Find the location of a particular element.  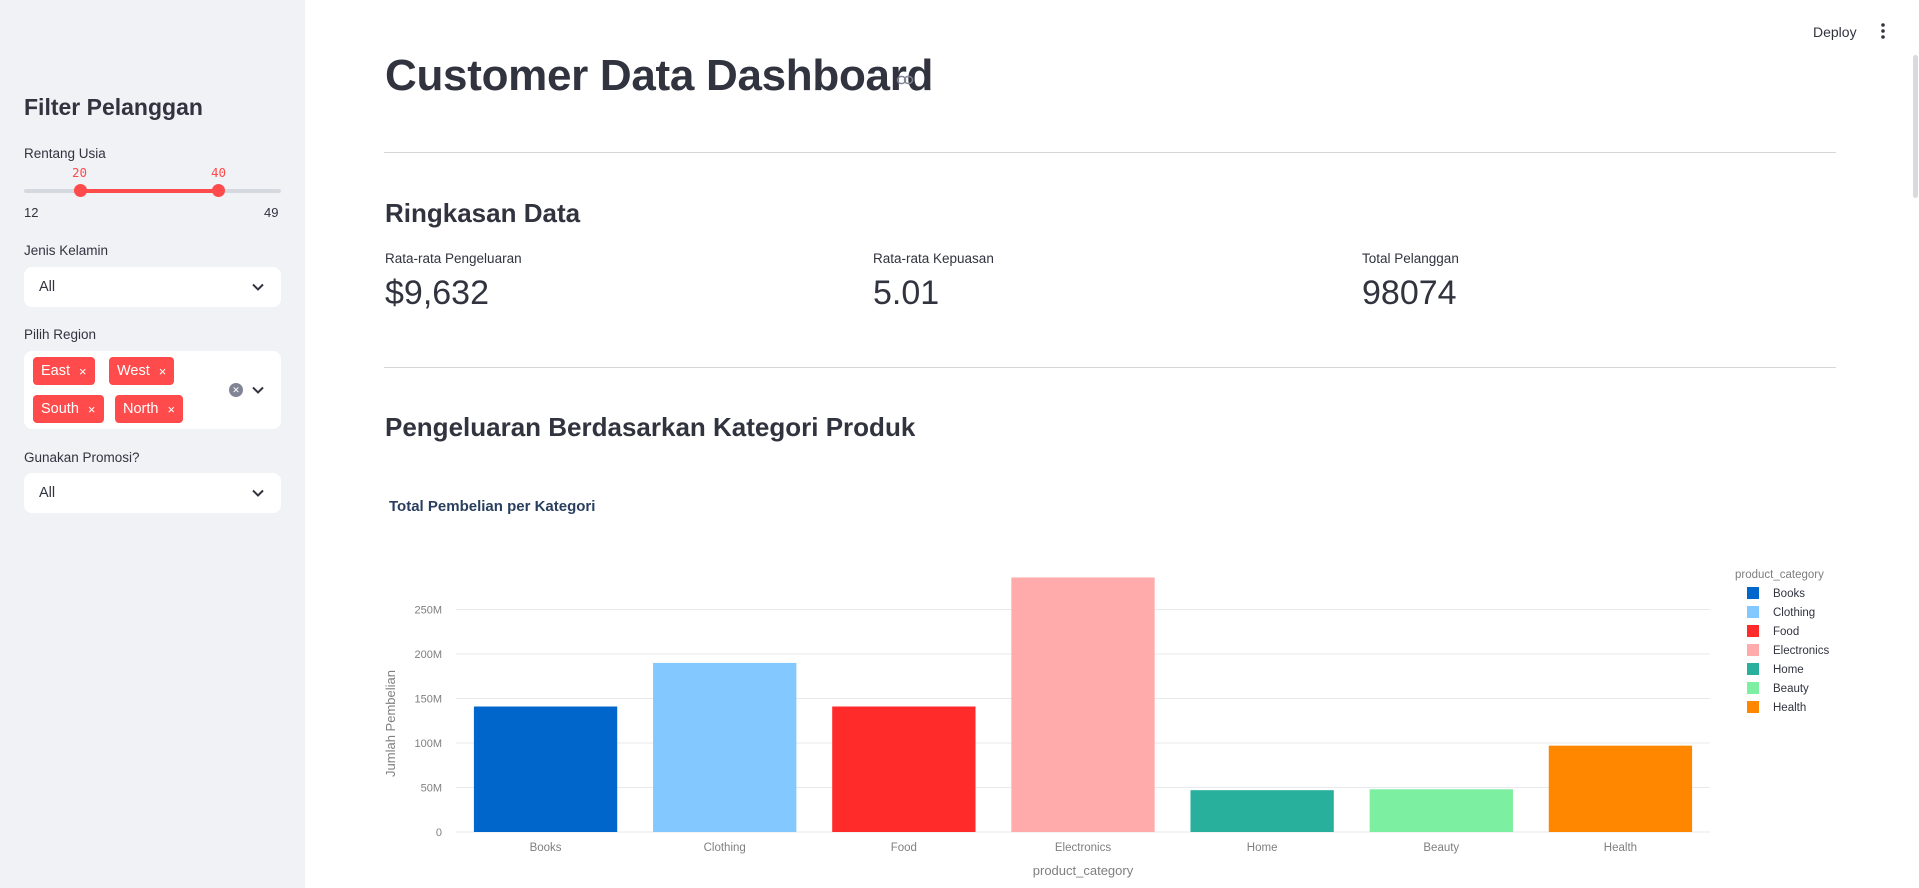

metric-value: 5.01 is located at coordinates (906, 293).